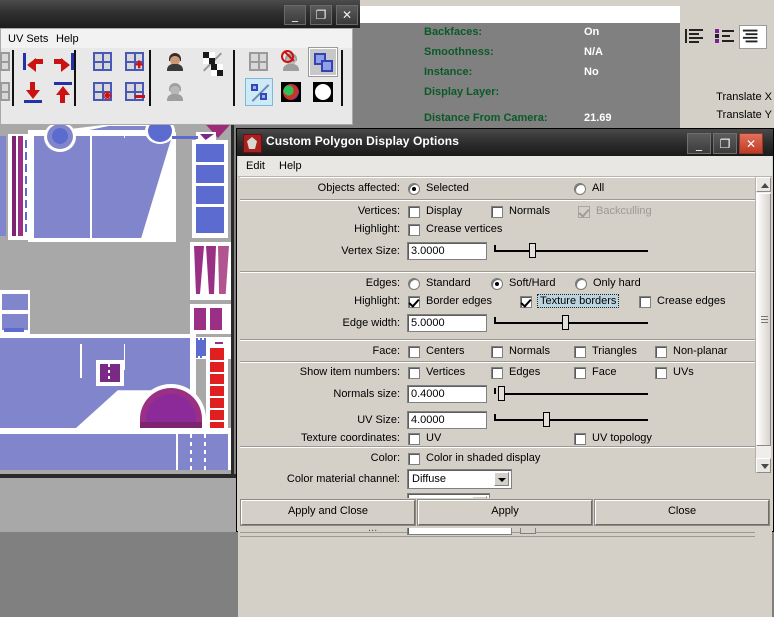 The image size is (774, 617). Describe the element at coordinates (291, 92) in the screenshot. I see `sphere-rgb-icon` at that location.